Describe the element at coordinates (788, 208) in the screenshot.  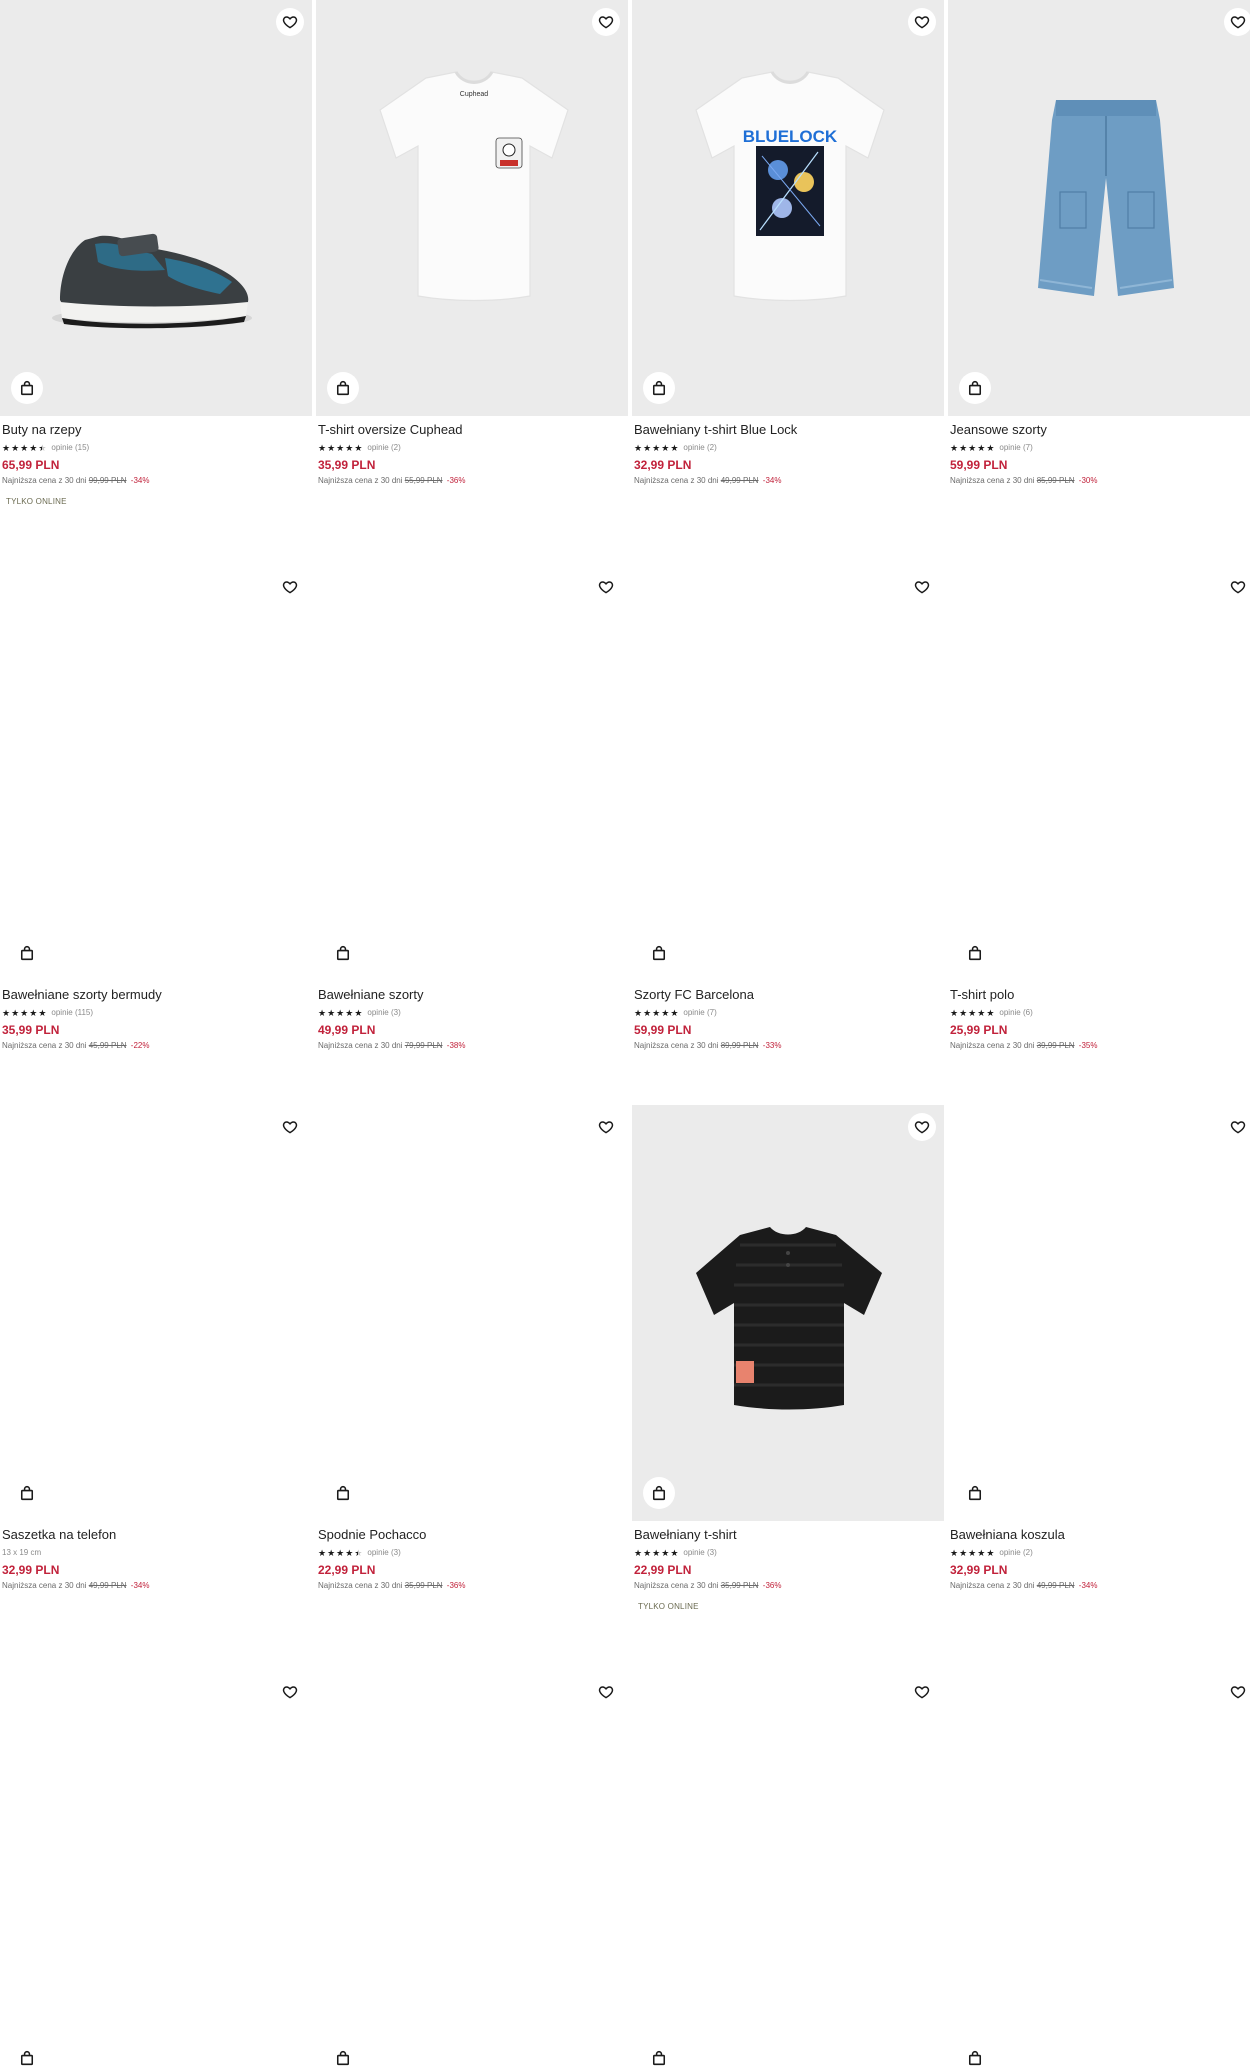
I see `product-image: BLUELOCK` at that location.